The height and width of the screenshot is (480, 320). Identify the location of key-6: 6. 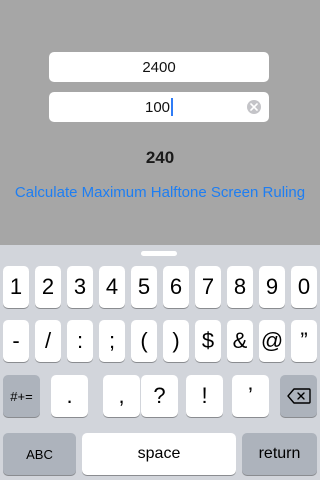
(176, 287).